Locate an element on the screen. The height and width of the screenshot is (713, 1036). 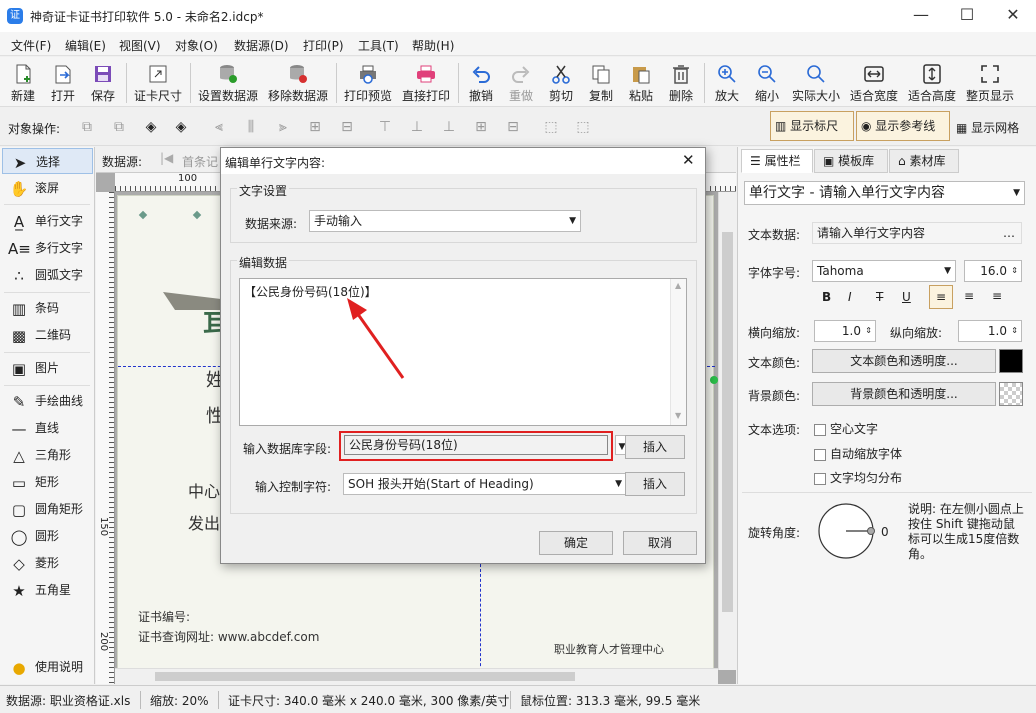
copy-button: 复制 is located at coordinates (601, 82).